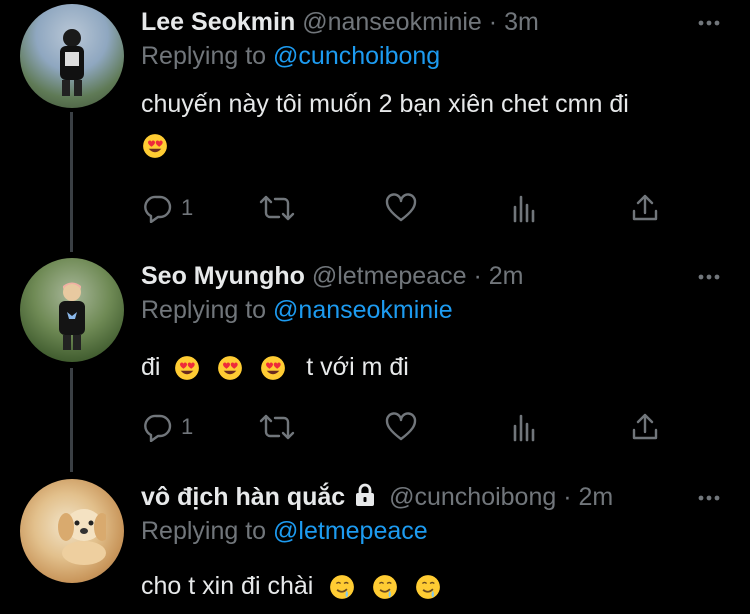  I want to click on tweet-text-start: cho t xin đi chài, so click(227, 586).